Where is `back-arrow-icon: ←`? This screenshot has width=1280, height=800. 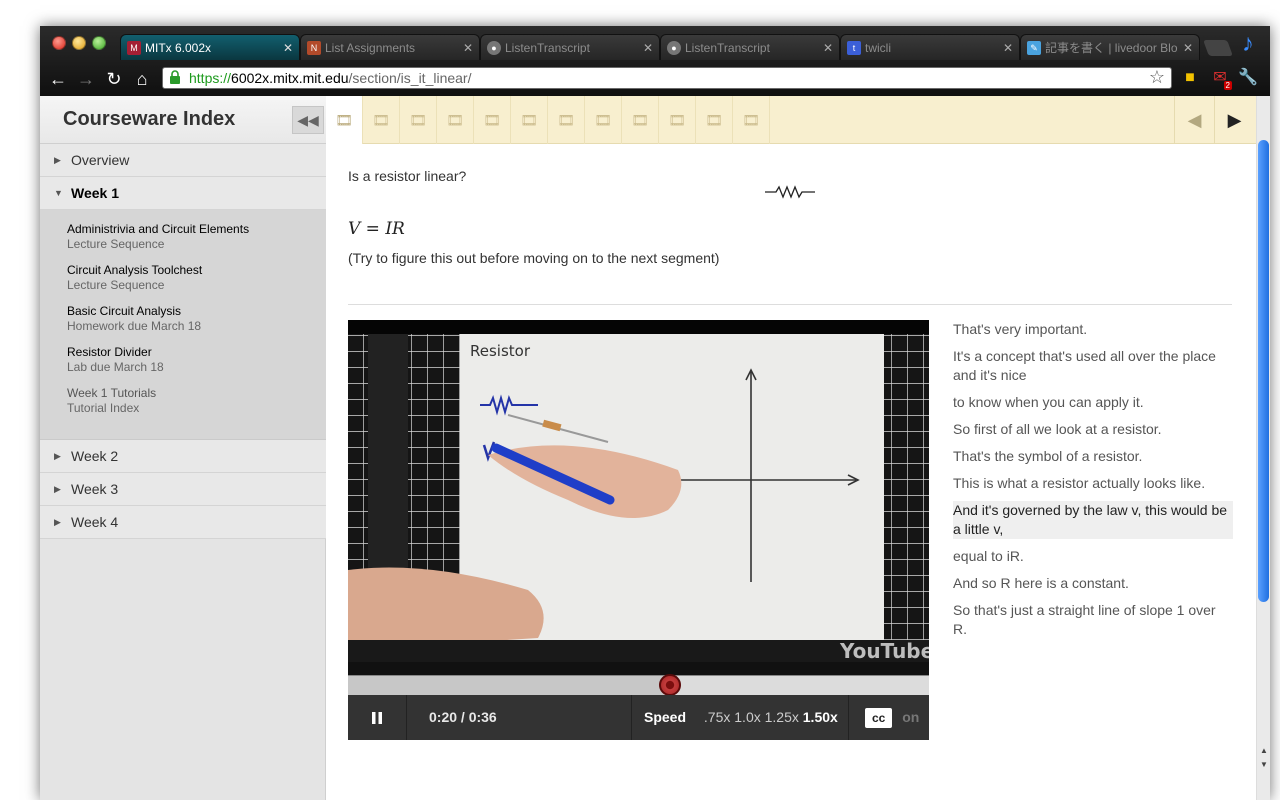
back-arrow-icon: ← is located at coordinates (58, 79).